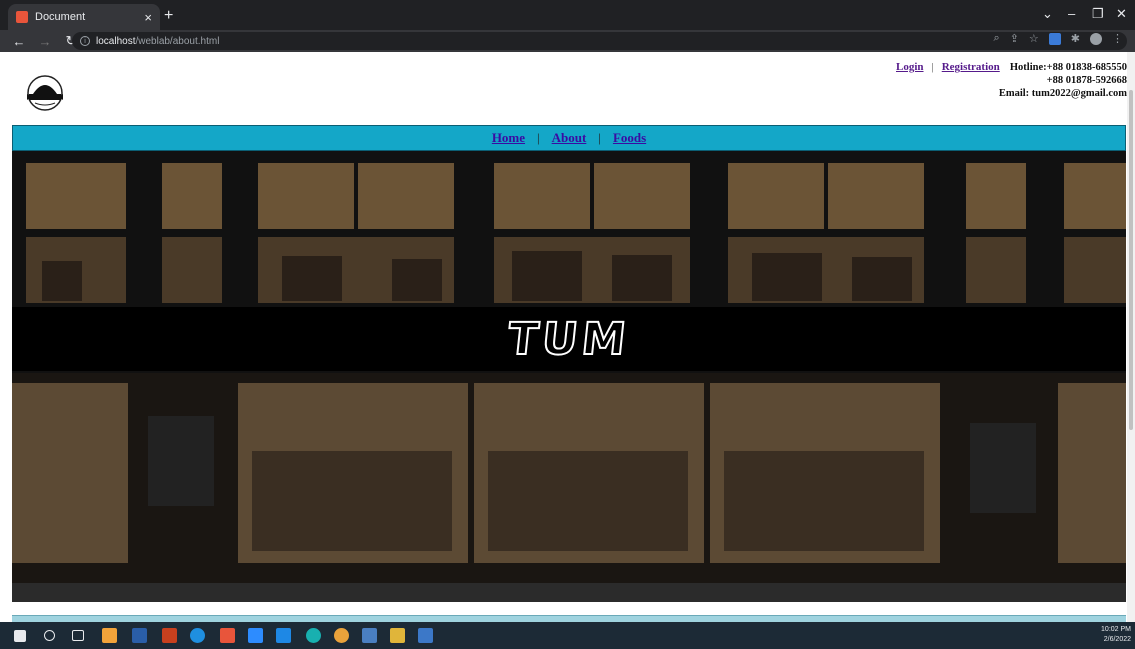 Image resolution: width=1135 pixels, height=649 pixels. I want to click on zoom-icon: ⌕, so click(997, 38).